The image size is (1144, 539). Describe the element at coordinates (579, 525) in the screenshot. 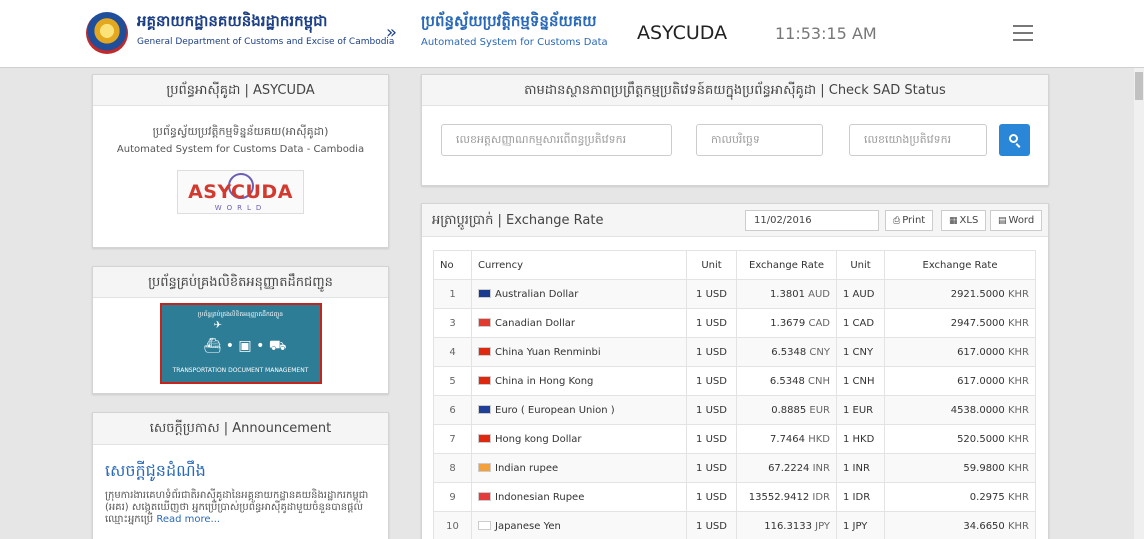

I see `currency-cell: Japanese Yen` at that location.